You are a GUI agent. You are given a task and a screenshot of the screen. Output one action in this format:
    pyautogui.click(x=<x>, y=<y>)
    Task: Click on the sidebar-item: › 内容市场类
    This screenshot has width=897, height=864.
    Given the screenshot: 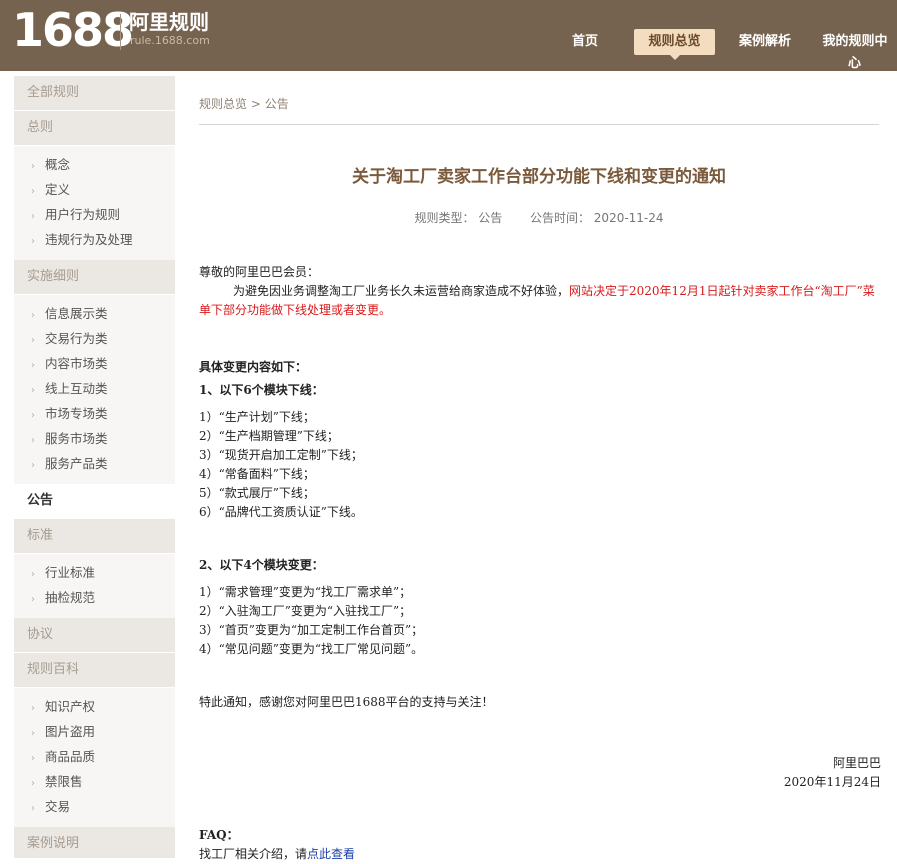 What is the action you would take?
    pyautogui.click(x=94, y=363)
    